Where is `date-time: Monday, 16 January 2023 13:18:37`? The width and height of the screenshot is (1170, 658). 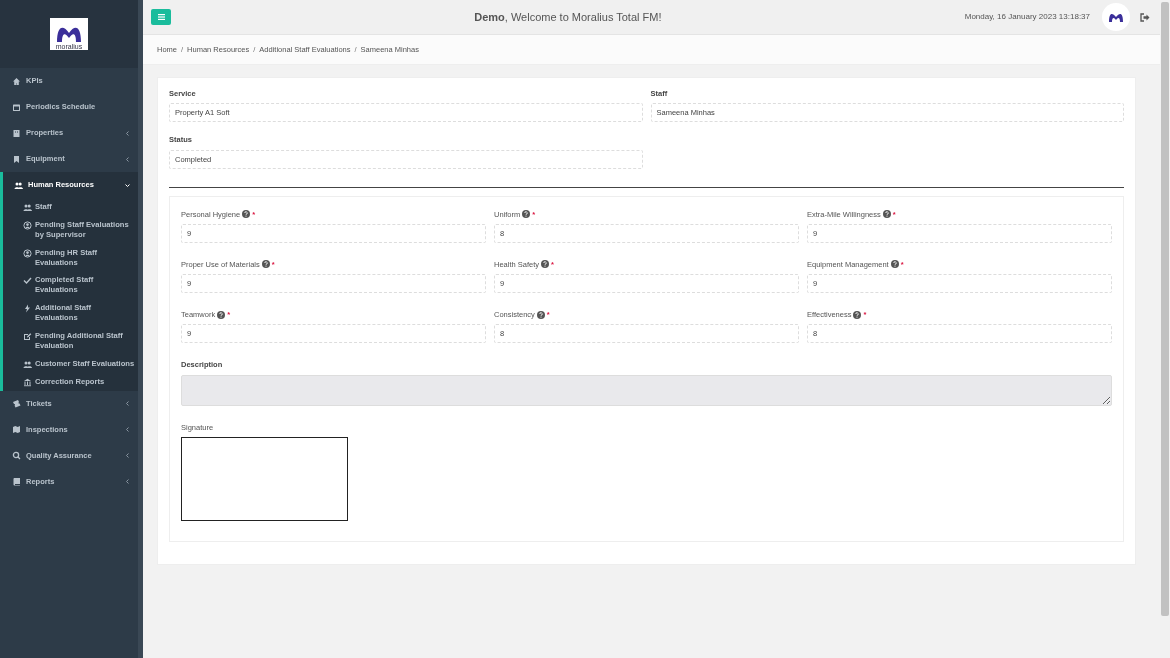
date-time: Monday, 16 January 2023 13:18:37 is located at coordinates (1027, 17).